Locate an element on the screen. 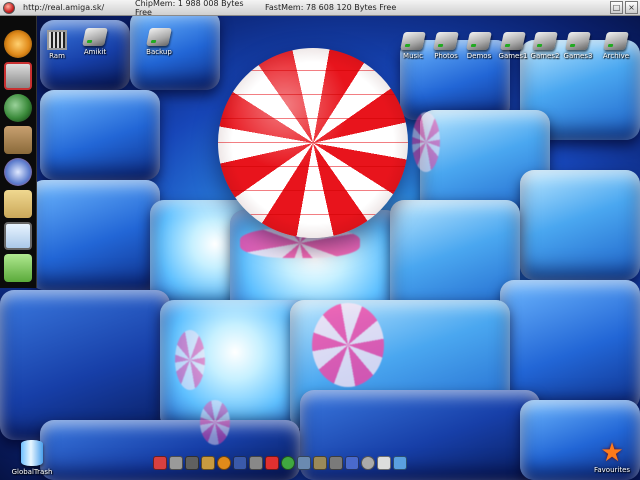 The width and height of the screenshot is (640, 480). icon-label: Favourites is located at coordinates (612, 470).